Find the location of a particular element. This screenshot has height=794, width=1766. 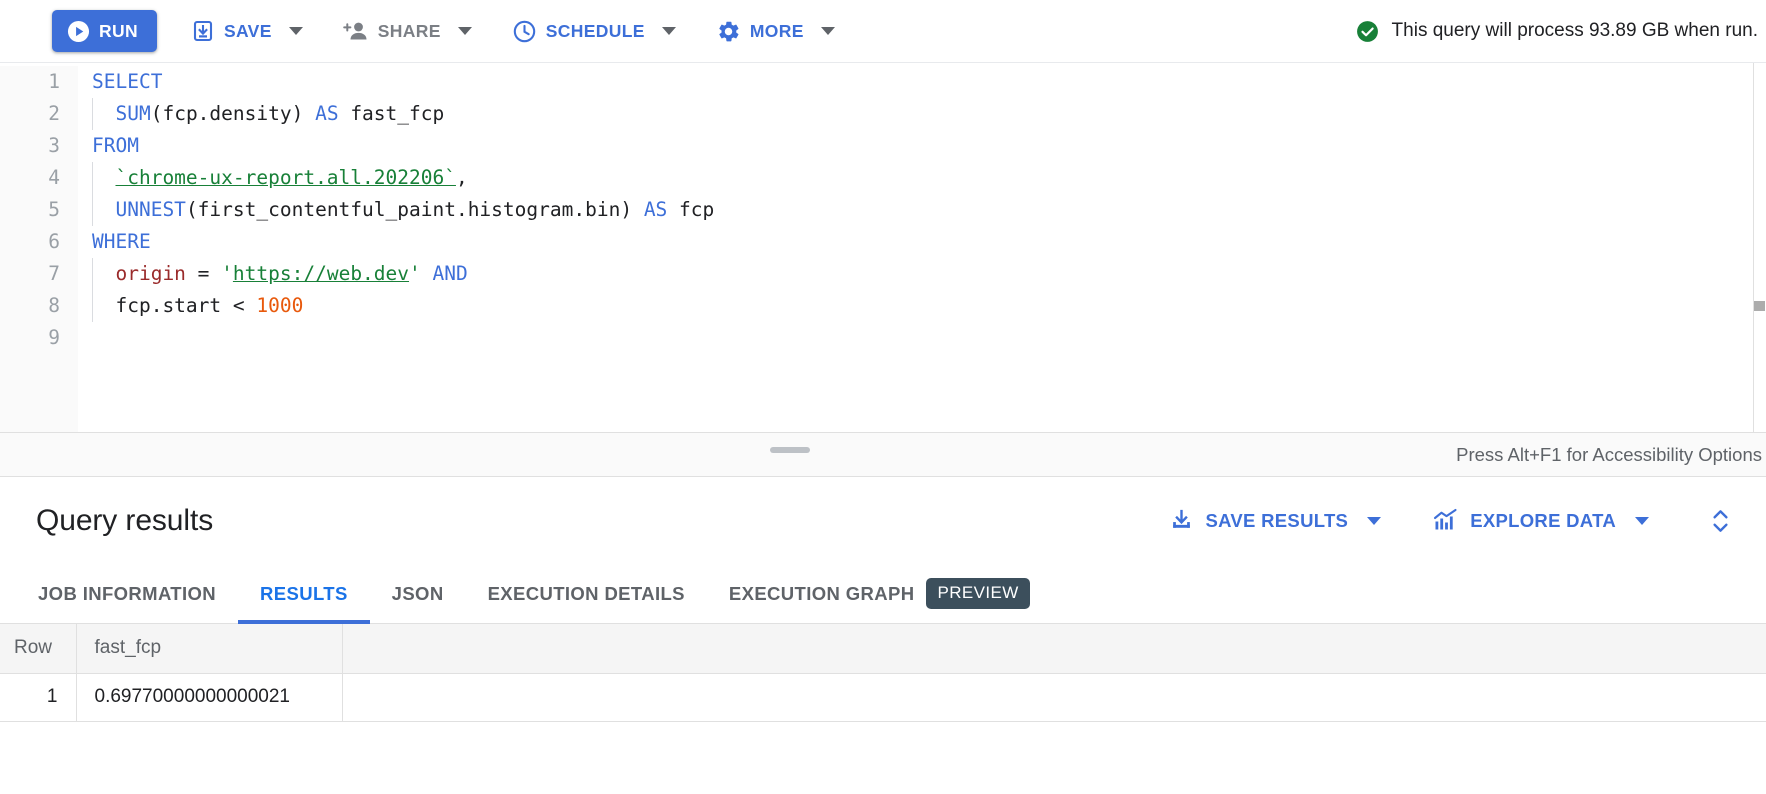

gear-icon is located at coordinates (728, 31).